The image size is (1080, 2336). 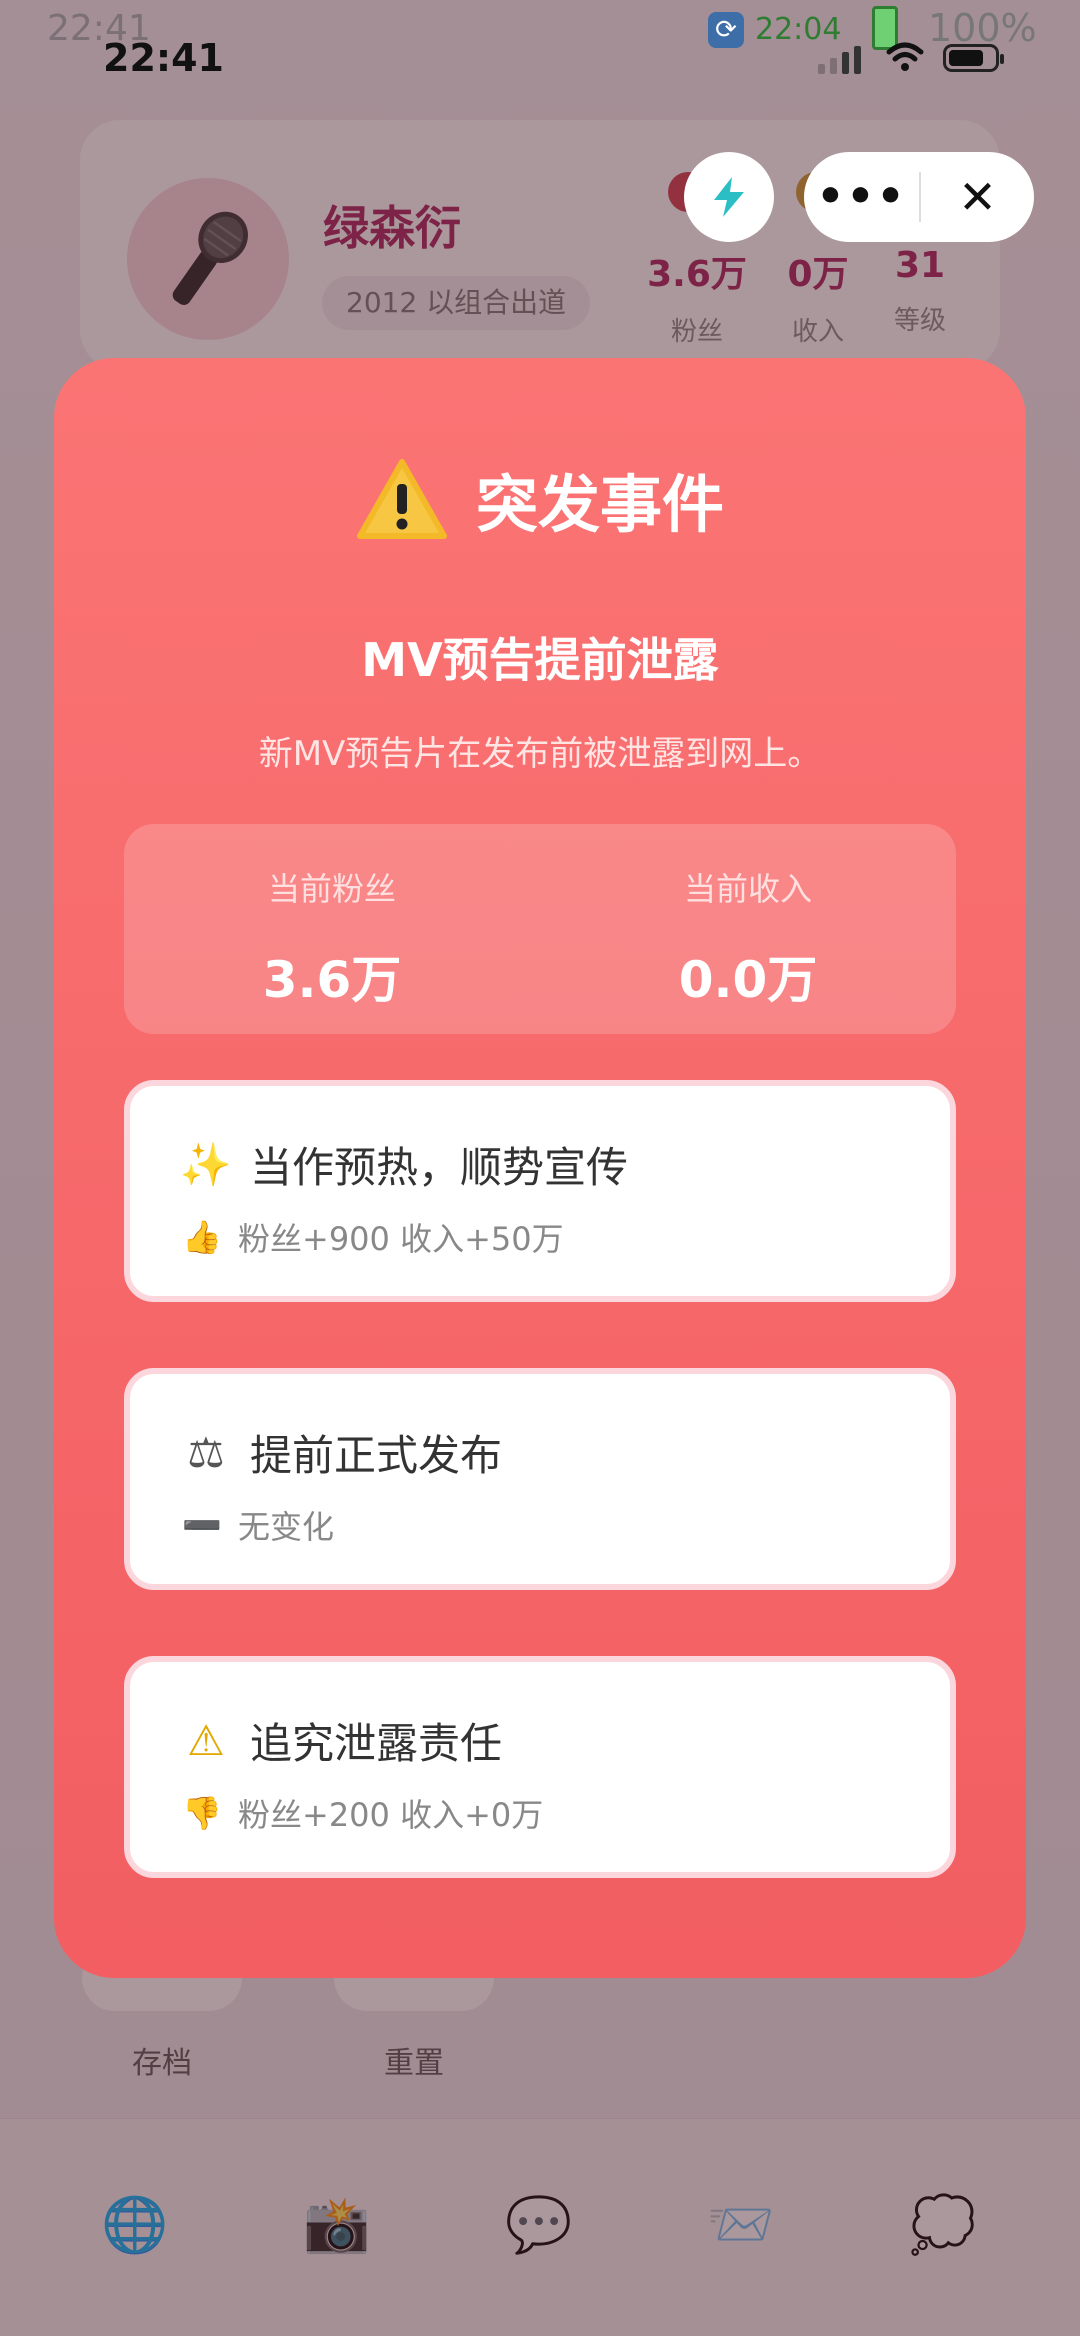 What do you see at coordinates (206, 1740) in the screenshot?
I see `warning-icon: ⚠` at bounding box center [206, 1740].